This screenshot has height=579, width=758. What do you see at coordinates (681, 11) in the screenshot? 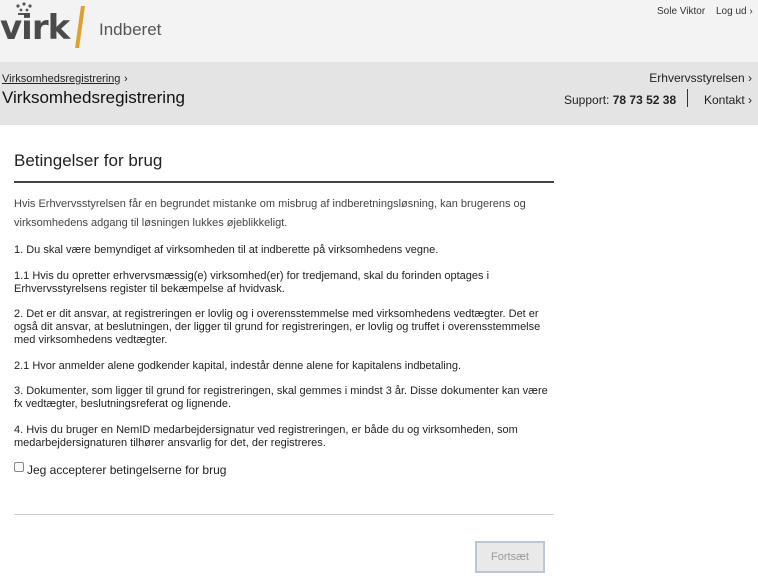
I see `user-name: Sole Viktor` at bounding box center [681, 11].